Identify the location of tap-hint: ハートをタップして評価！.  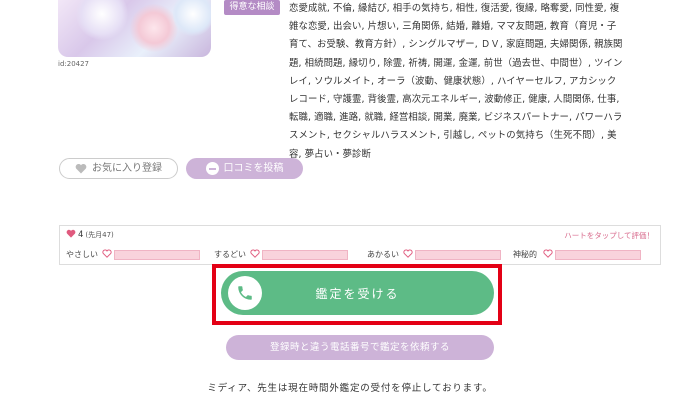
(609, 235).